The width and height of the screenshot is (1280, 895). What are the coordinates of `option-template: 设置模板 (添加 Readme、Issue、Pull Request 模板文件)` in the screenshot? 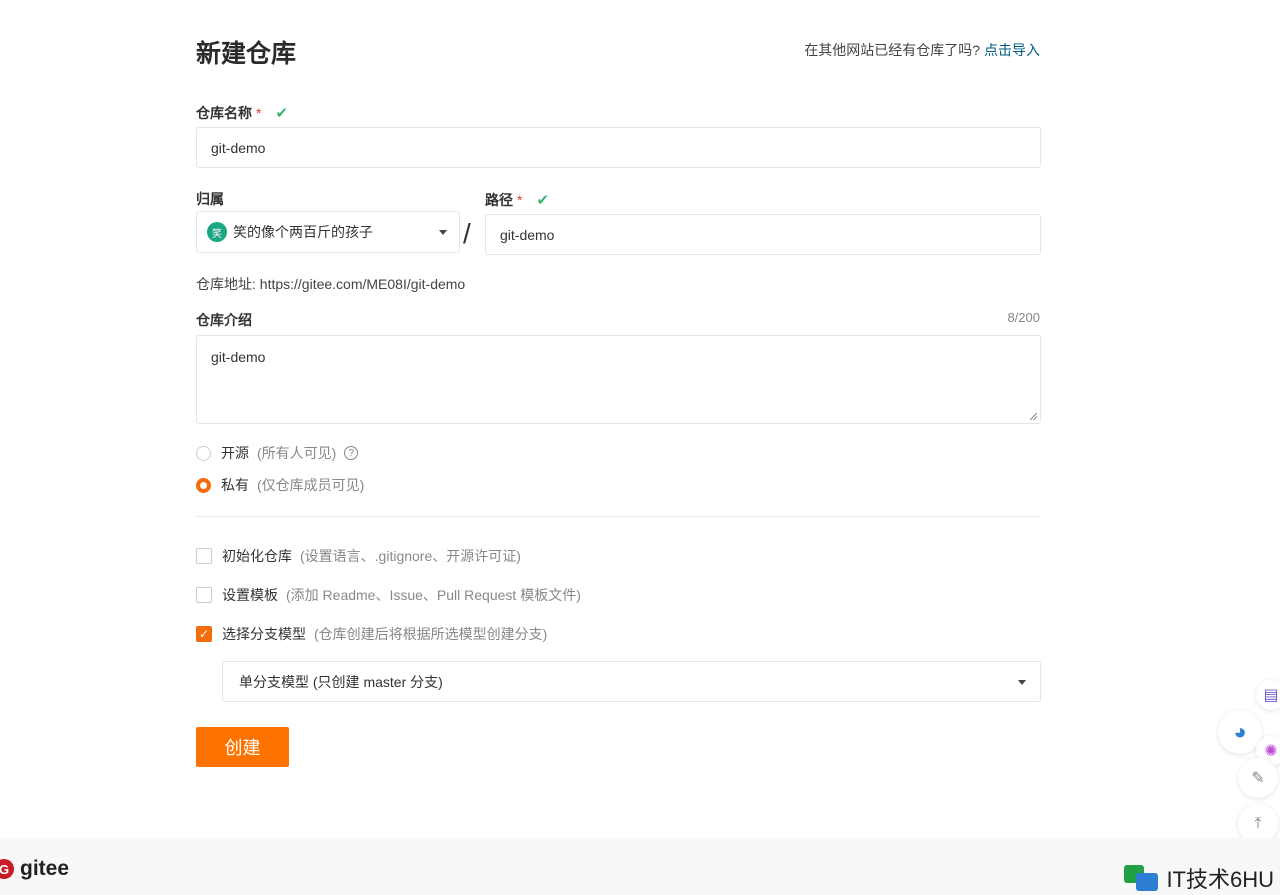 It's located at (388, 595).